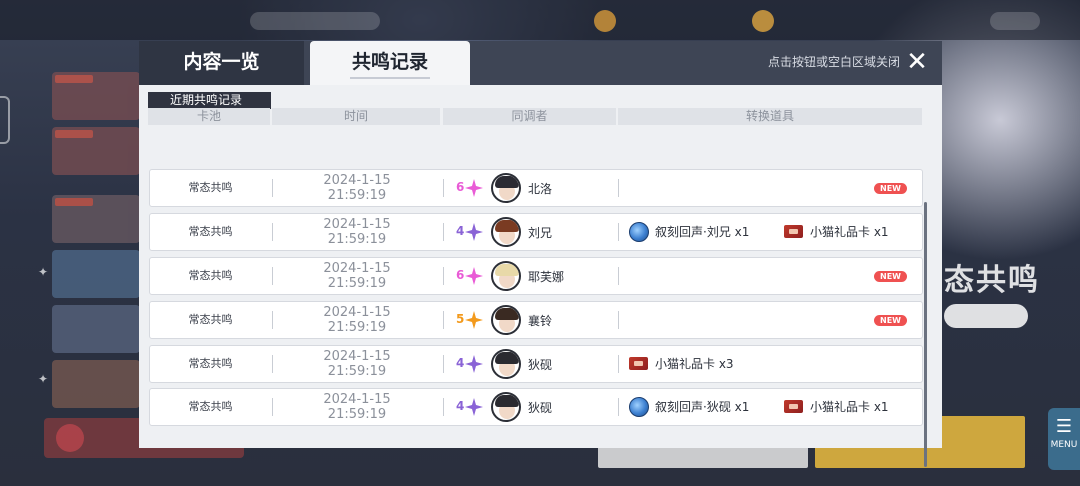 The width and height of the screenshot is (1080, 486). Describe the element at coordinates (529, 116) in the screenshot. I see `column-header-resonator: 同调者` at that location.